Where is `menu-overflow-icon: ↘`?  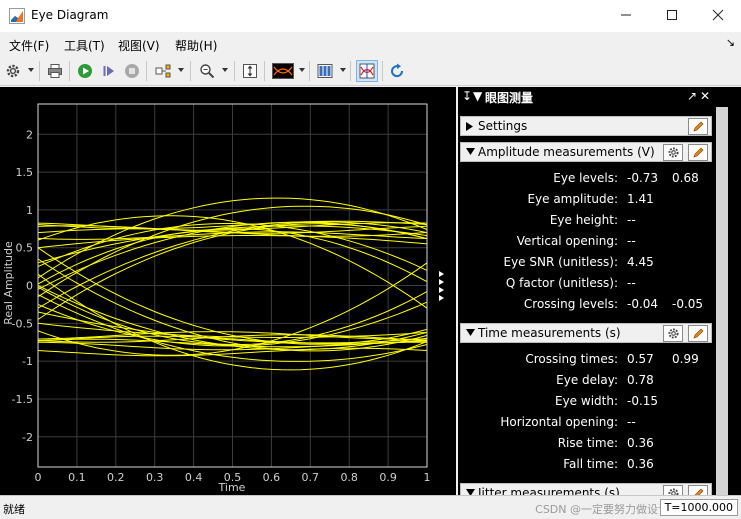
menu-overflow-icon: ↘ is located at coordinates (730, 42).